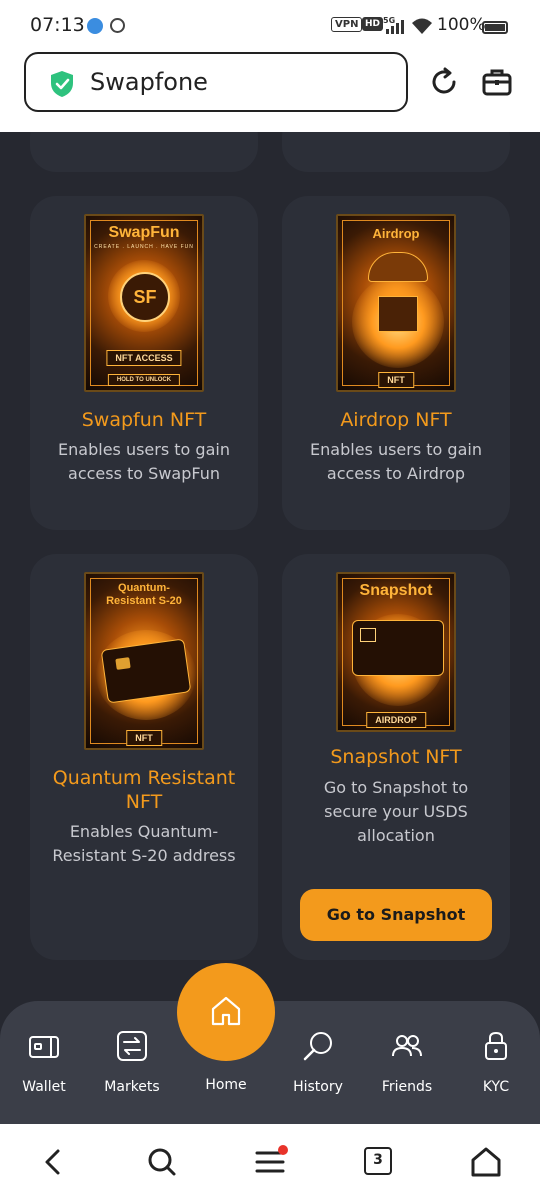  I want to click on home-icon, so click(226, 1011).